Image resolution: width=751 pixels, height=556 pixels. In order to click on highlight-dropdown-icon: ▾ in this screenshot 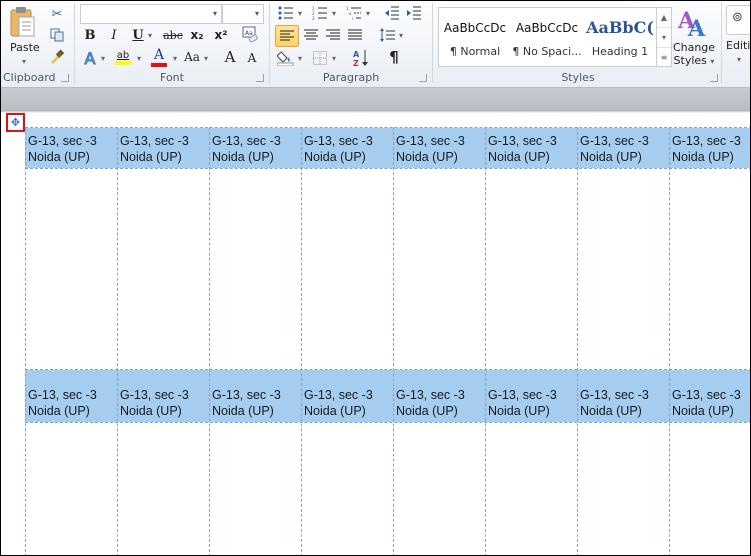, I will do `click(139, 58)`.